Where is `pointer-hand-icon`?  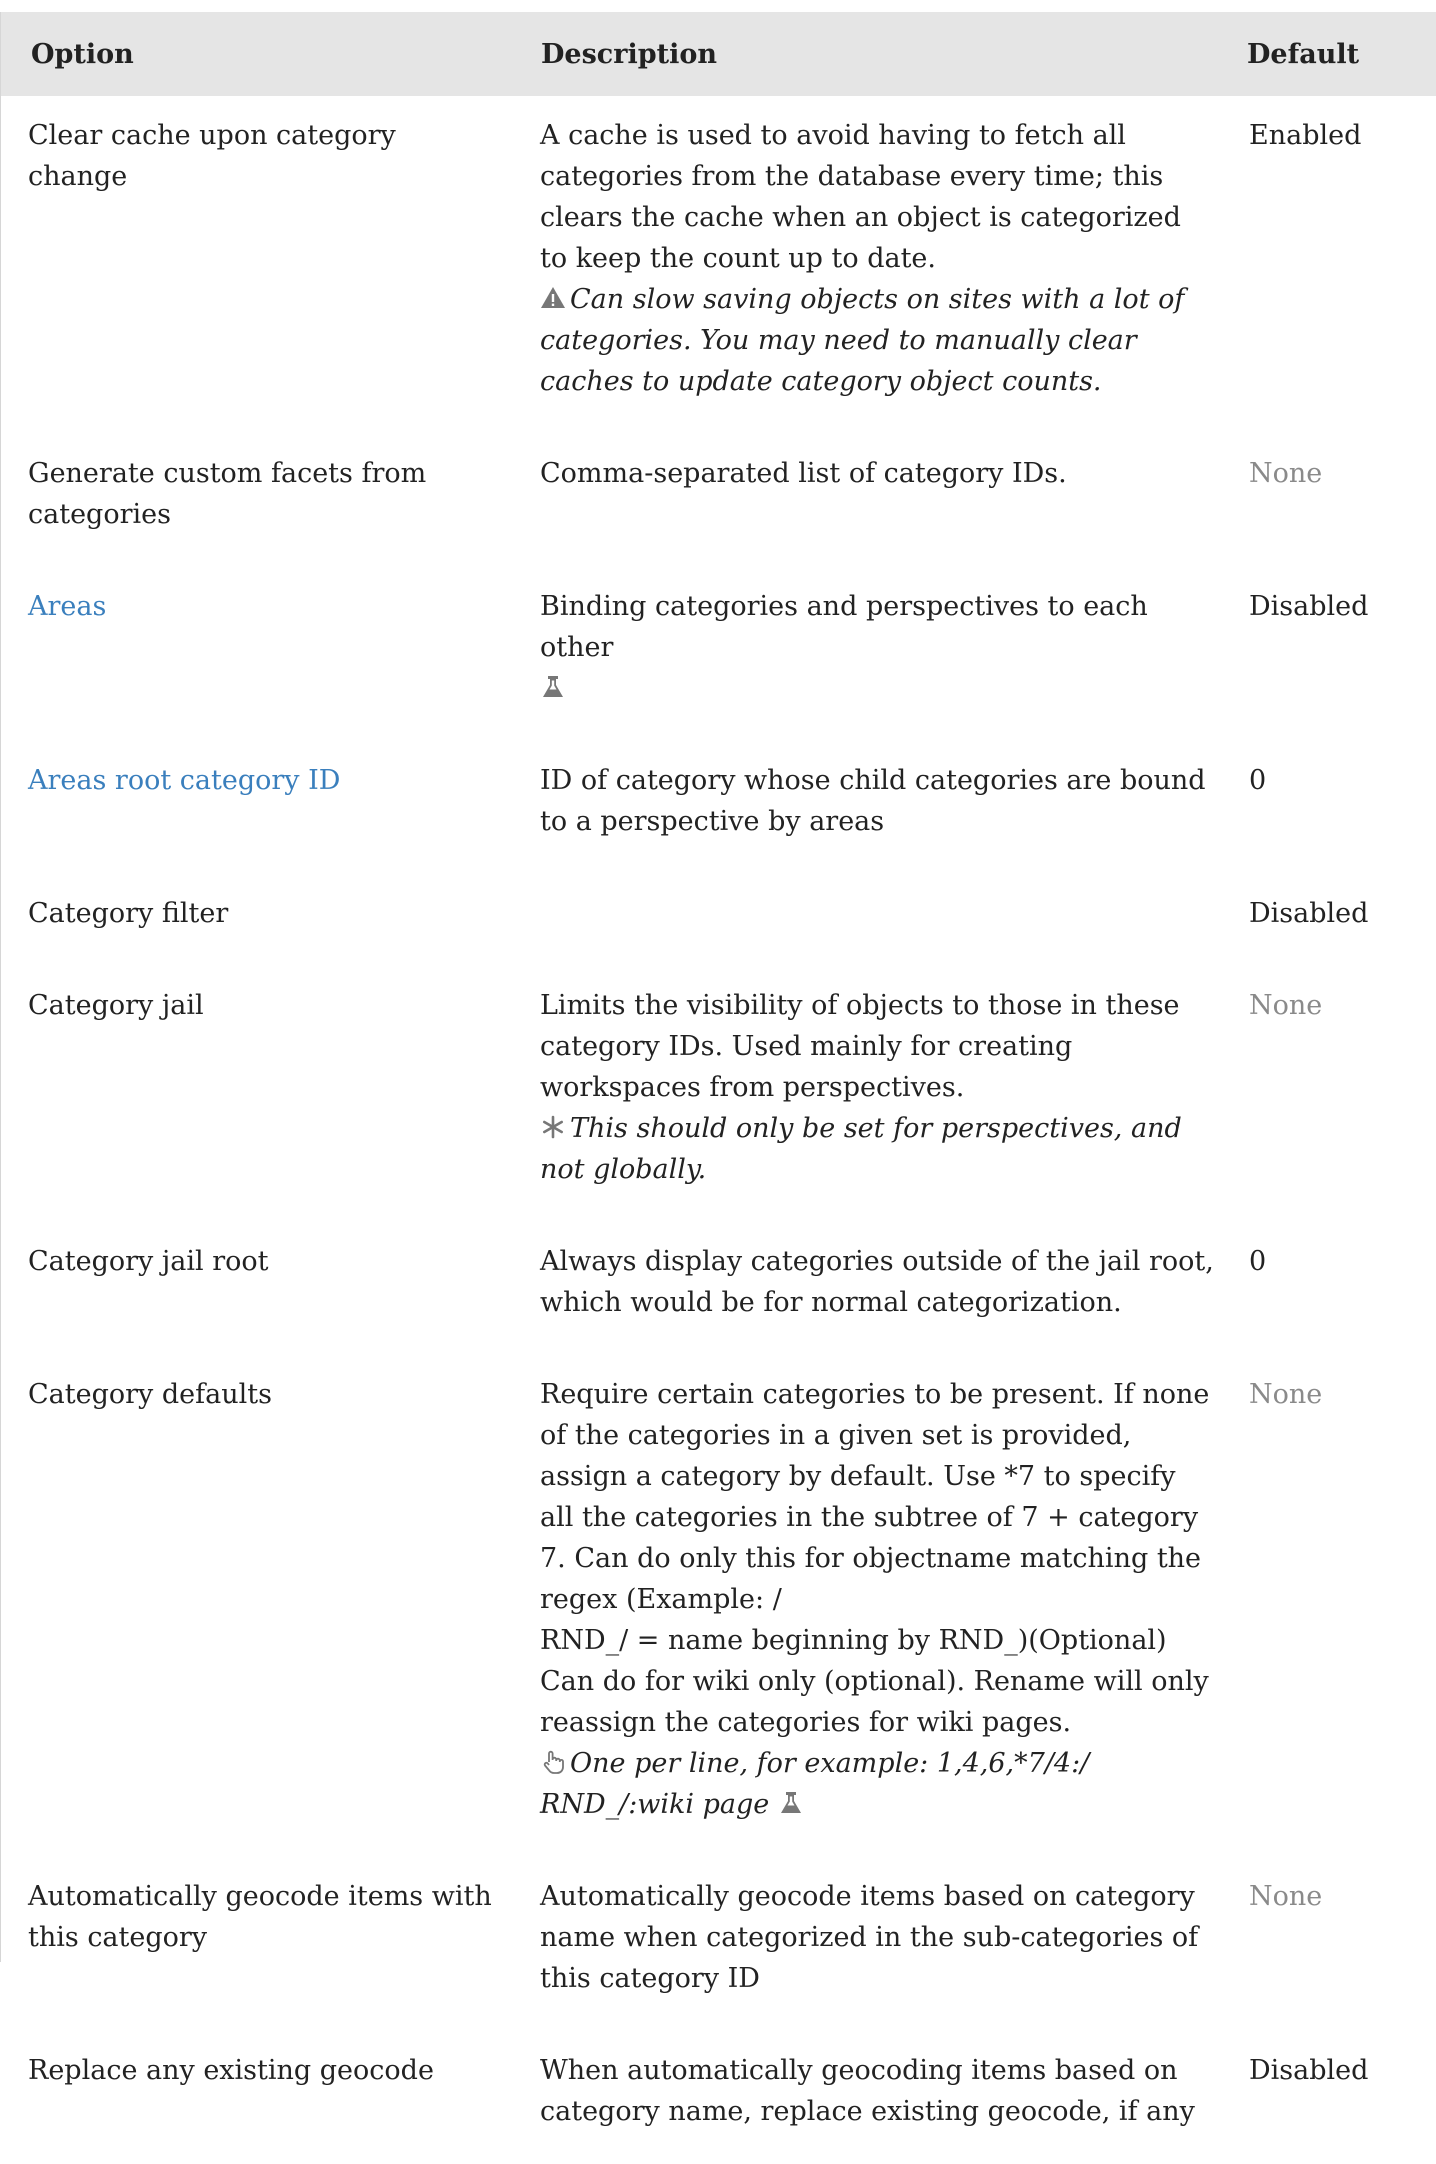
pointer-hand-icon is located at coordinates (553, 1762).